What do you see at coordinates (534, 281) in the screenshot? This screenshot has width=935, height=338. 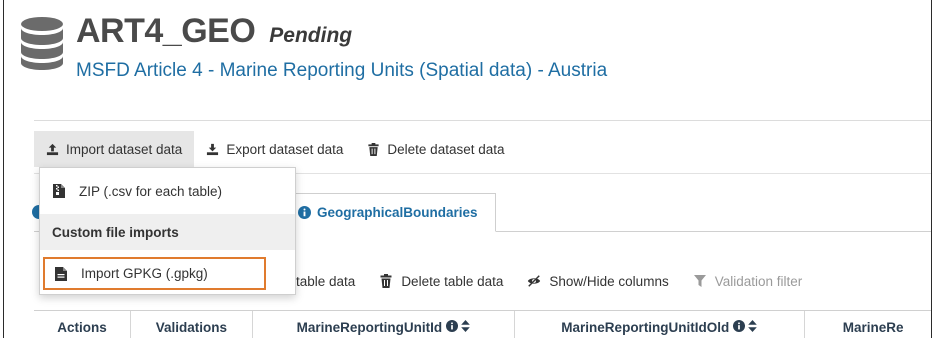 I see `eye-slash-icon` at bounding box center [534, 281].